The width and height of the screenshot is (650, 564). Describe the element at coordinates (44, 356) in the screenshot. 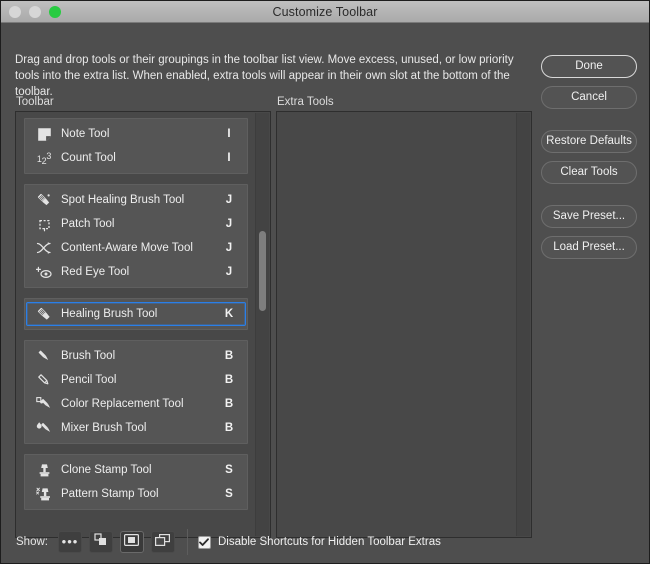

I see `brush-icon` at that location.